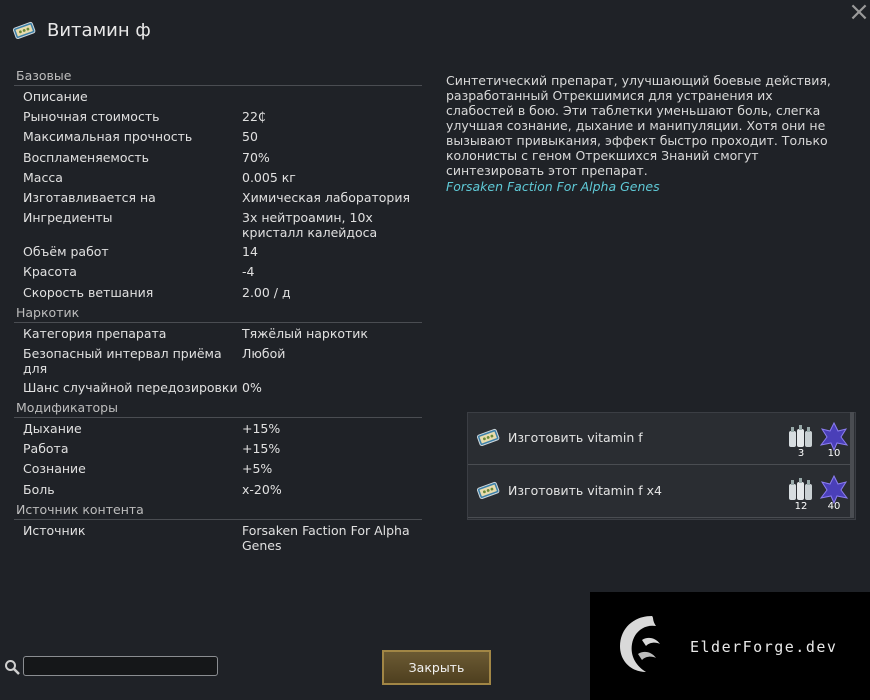  What do you see at coordinates (859, 12) in the screenshot?
I see `close-x-icon: ×` at bounding box center [859, 12].